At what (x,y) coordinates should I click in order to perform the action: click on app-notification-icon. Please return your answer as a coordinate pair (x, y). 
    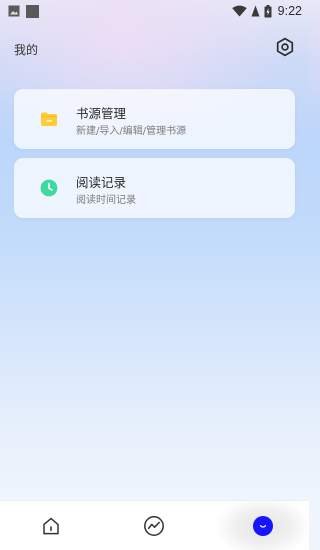
    Looking at the image, I should click on (32, 11).